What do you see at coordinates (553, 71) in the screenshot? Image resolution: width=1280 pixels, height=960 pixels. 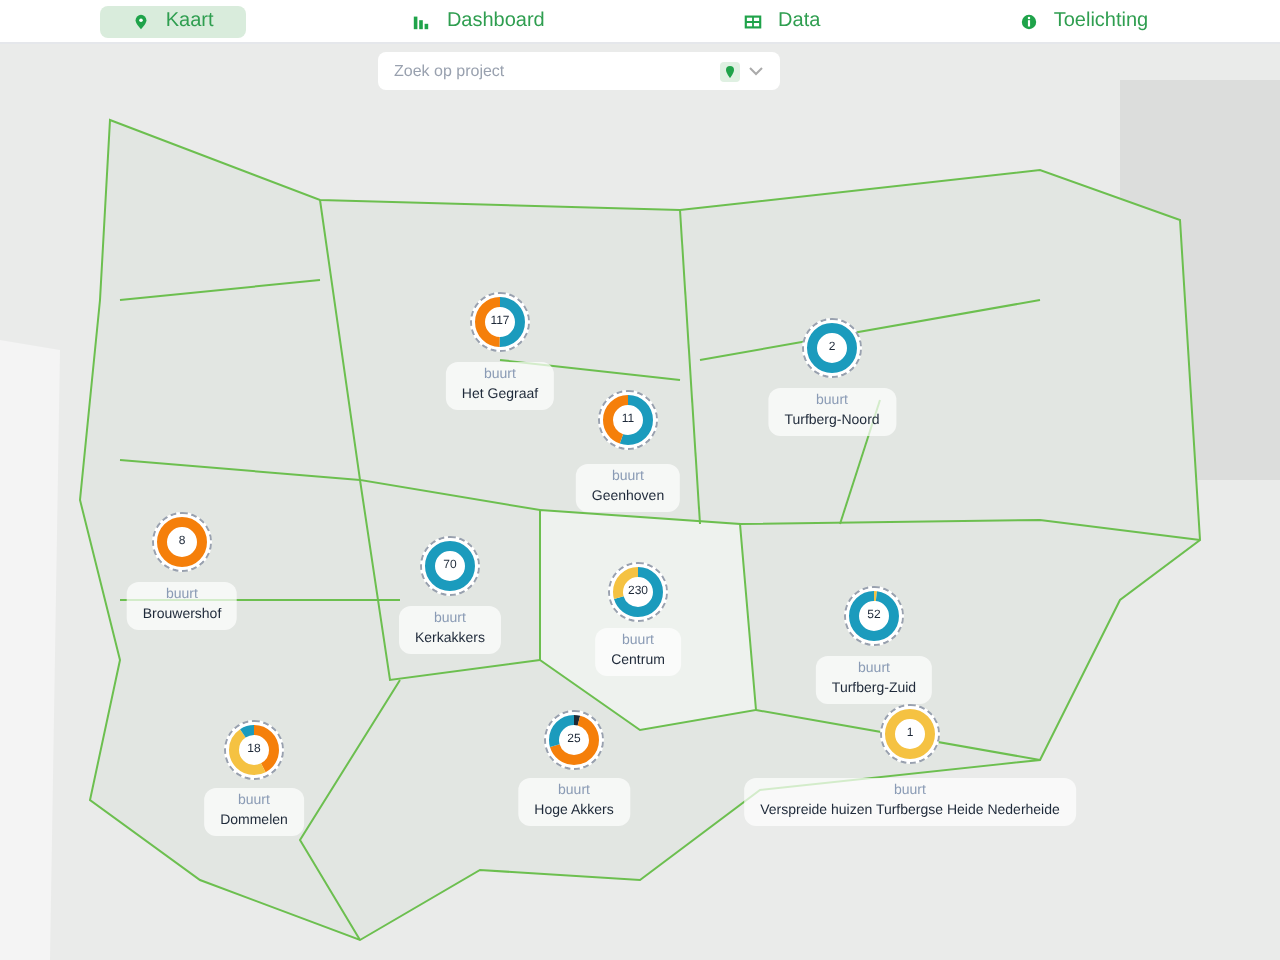 I see `search-input: Zoek op project` at bounding box center [553, 71].